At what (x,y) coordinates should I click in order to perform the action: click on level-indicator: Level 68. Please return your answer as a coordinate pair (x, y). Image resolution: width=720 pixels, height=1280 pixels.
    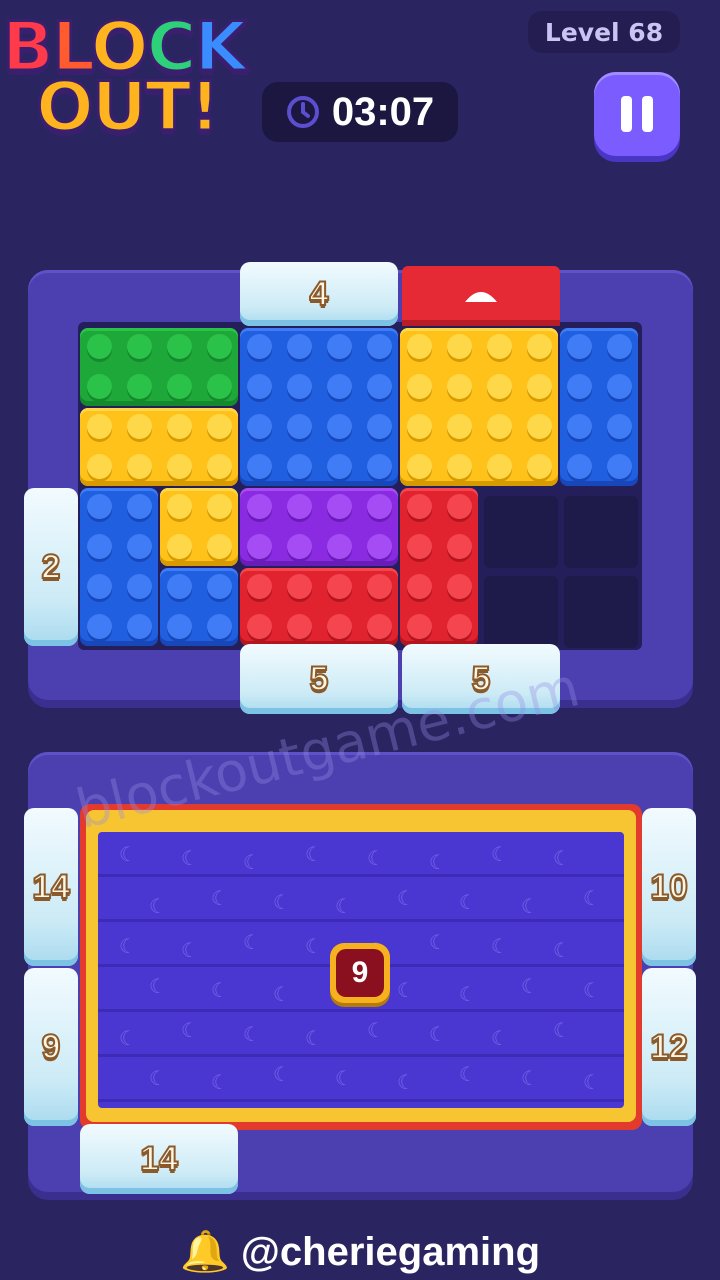
    Looking at the image, I should click on (604, 32).